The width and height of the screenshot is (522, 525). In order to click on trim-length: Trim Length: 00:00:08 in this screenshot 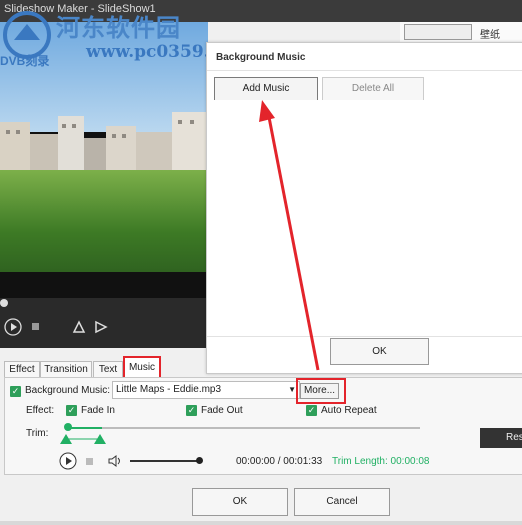, I will do `click(381, 461)`.